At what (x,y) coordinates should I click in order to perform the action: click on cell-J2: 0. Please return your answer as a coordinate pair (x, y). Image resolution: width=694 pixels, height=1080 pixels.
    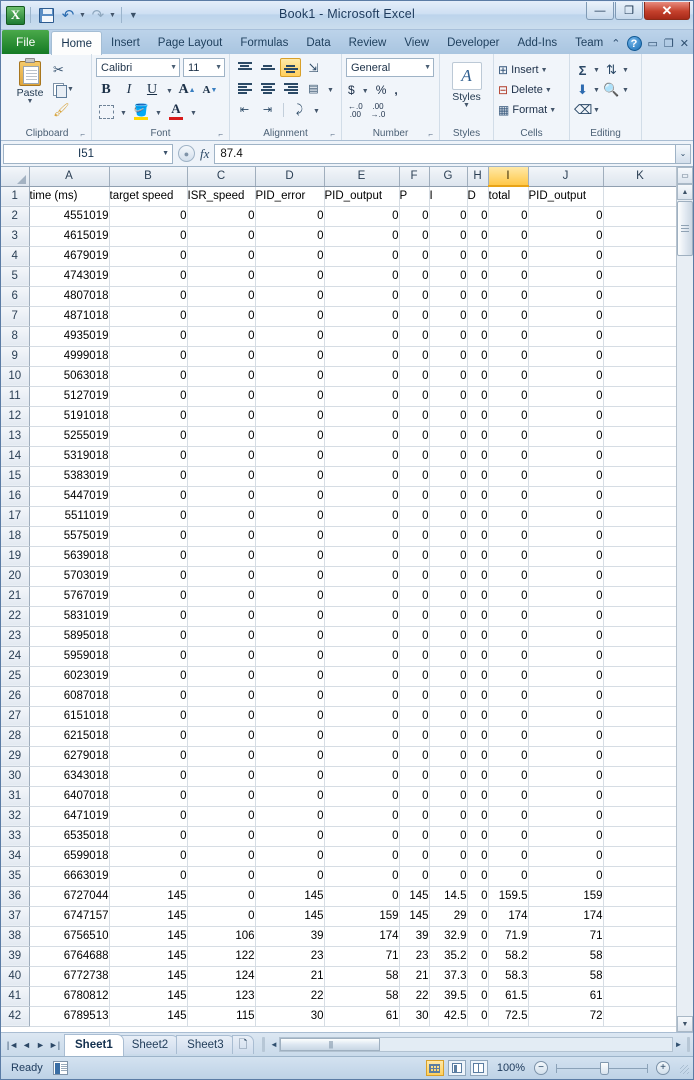
    Looking at the image, I should click on (566, 216).